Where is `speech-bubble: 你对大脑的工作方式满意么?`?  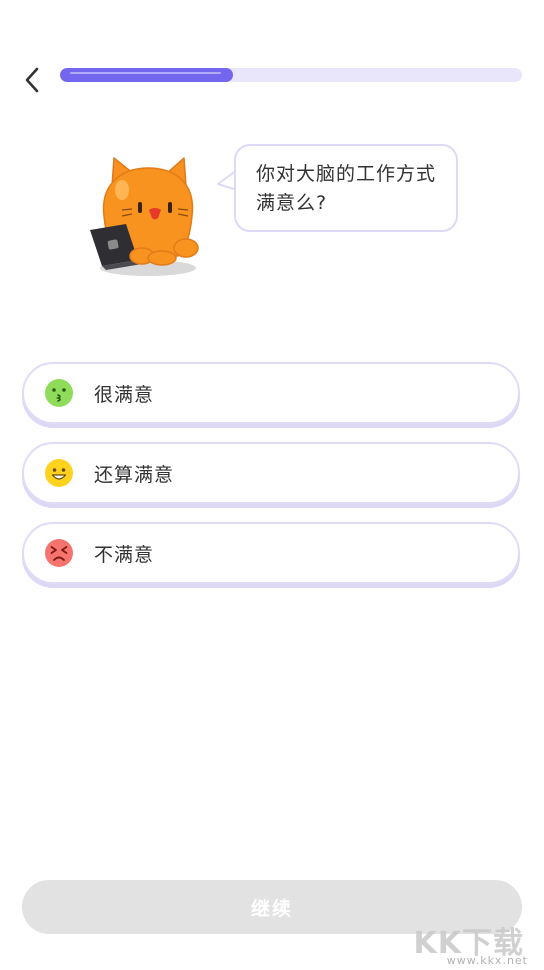 speech-bubble: 你对大脑的工作方式满意么? is located at coordinates (346, 188).